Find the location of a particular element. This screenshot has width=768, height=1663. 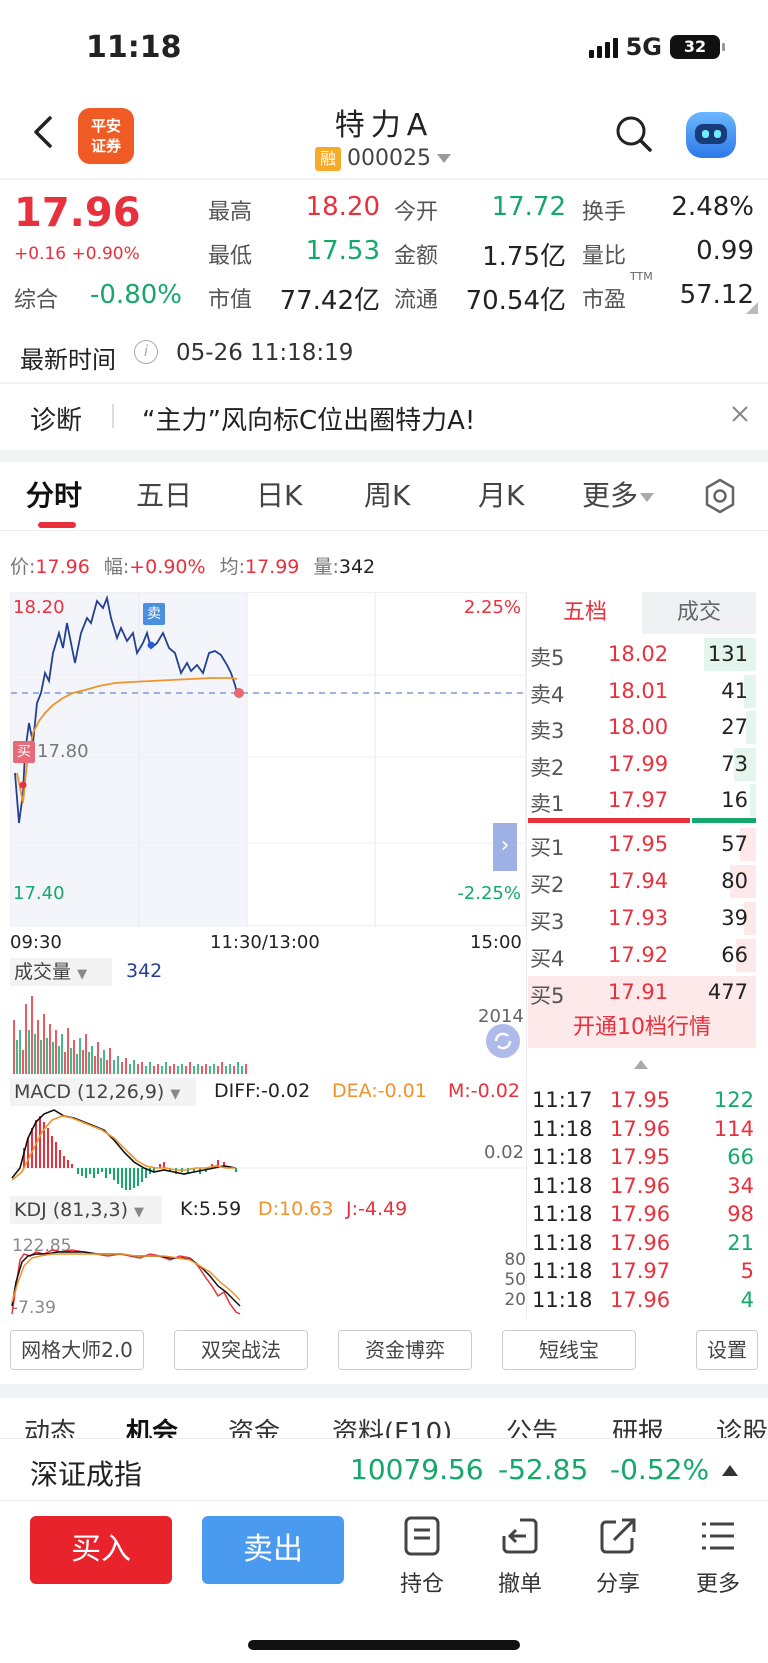

bid-row: 买2 17.94 80 is located at coordinates (642, 881).